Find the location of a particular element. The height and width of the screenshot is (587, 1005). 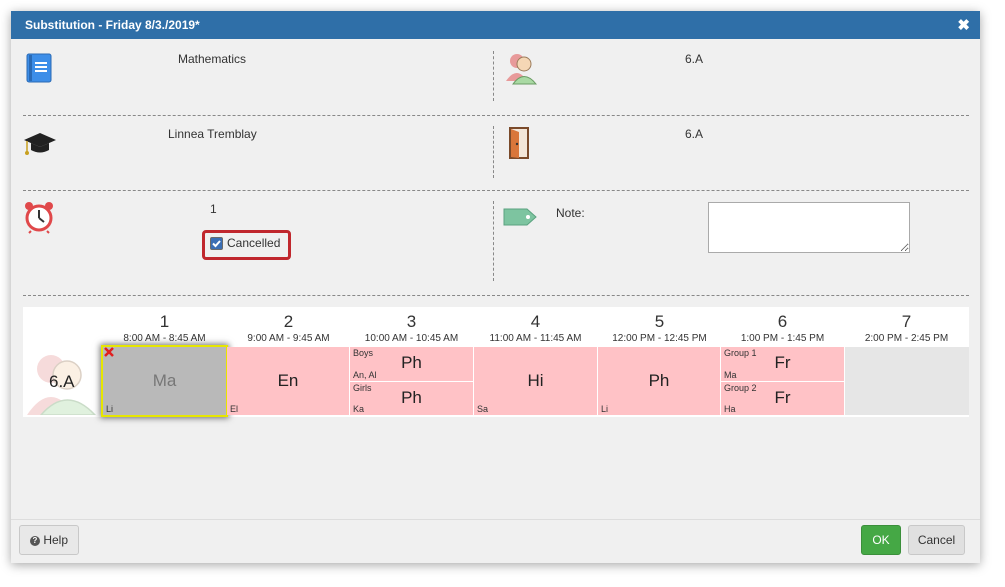

period-header: 2 9:00 AM - 9:45 AM is located at coordinates (288, 326).